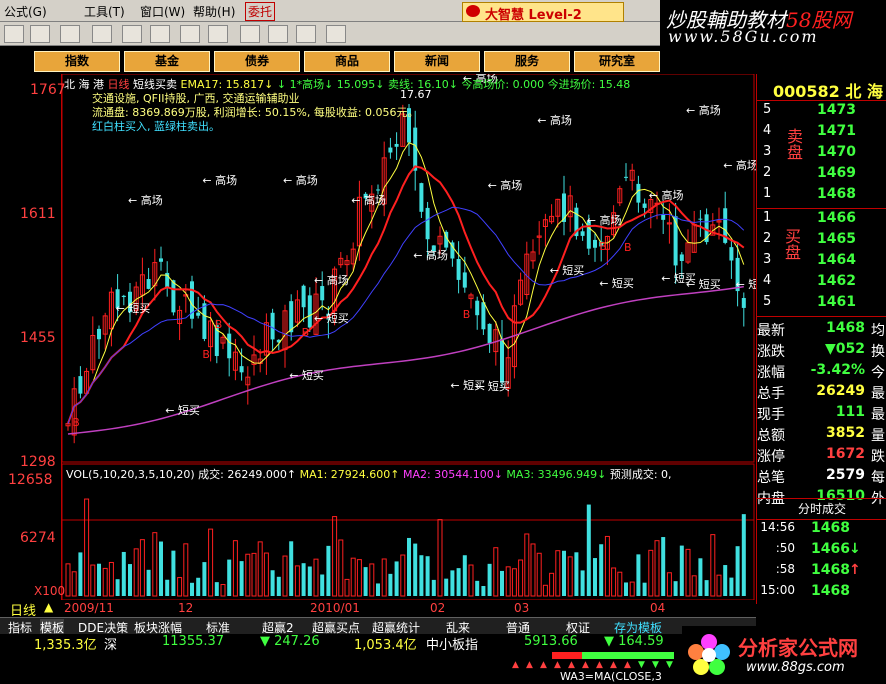 This screenshot has width=886, height=684. What do you see at coordinates (845, 349) in the screenshot?
I see `stat-value: ▼052` at bounding box center [845, 349].